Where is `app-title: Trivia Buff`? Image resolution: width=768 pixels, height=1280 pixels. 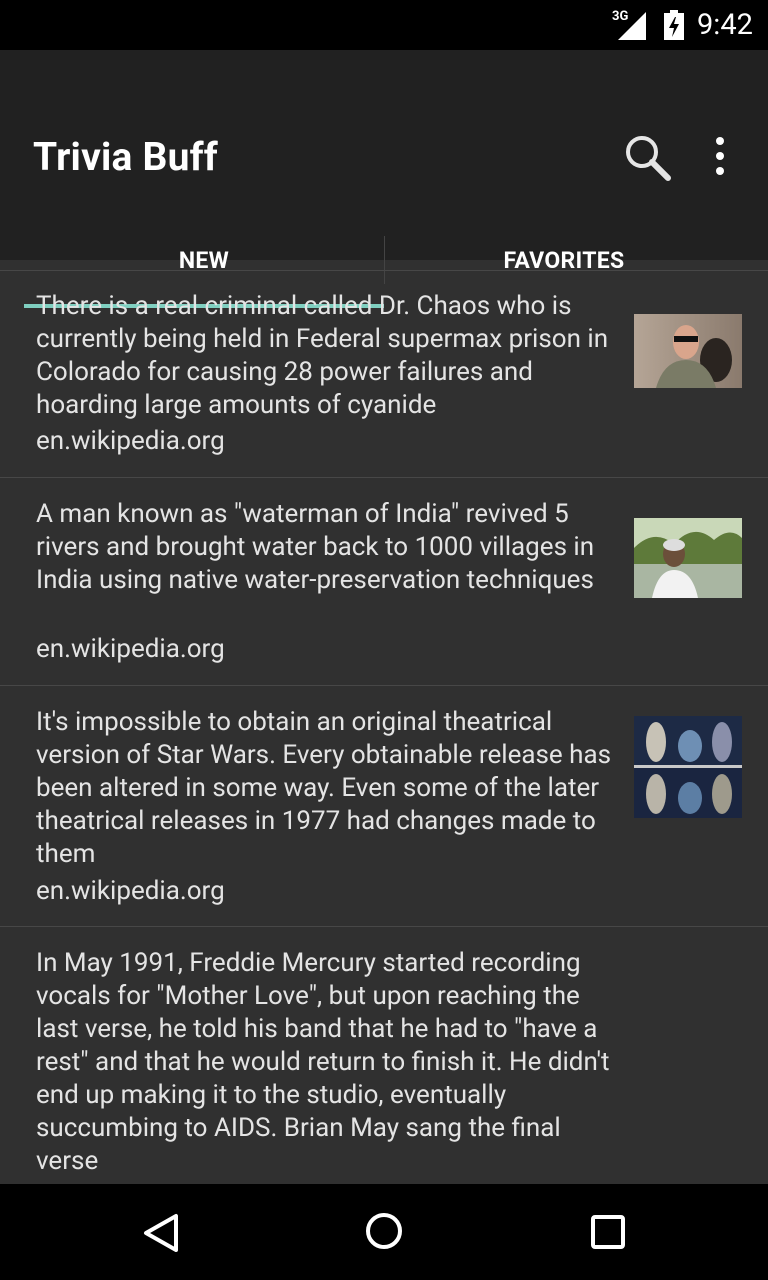
app-title: Trivia Buff is located at coordinates (125, 157).